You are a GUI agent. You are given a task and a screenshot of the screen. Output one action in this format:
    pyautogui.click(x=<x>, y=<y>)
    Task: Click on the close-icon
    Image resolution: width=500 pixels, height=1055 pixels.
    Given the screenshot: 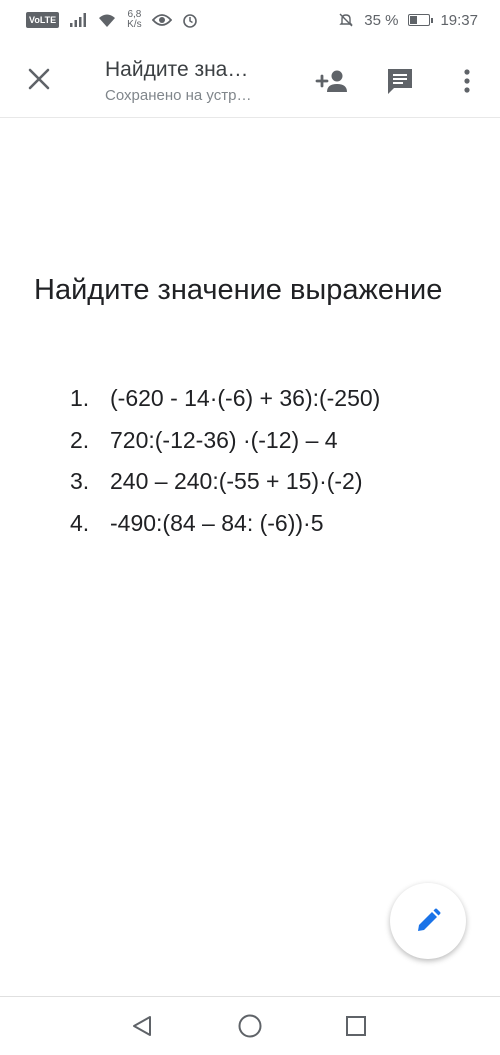 What is the action you would take?
    pyautogui.click(x=39, y=79)
    